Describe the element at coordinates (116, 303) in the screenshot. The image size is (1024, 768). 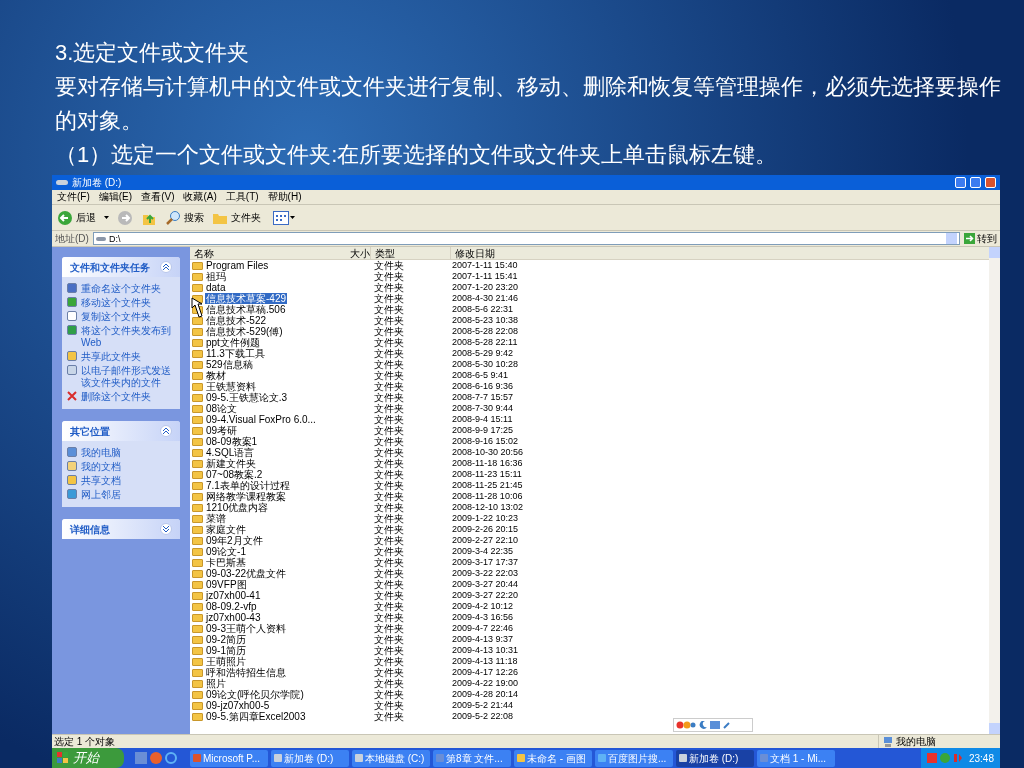
I see `task-link: 移动这个文件夹` at that location.